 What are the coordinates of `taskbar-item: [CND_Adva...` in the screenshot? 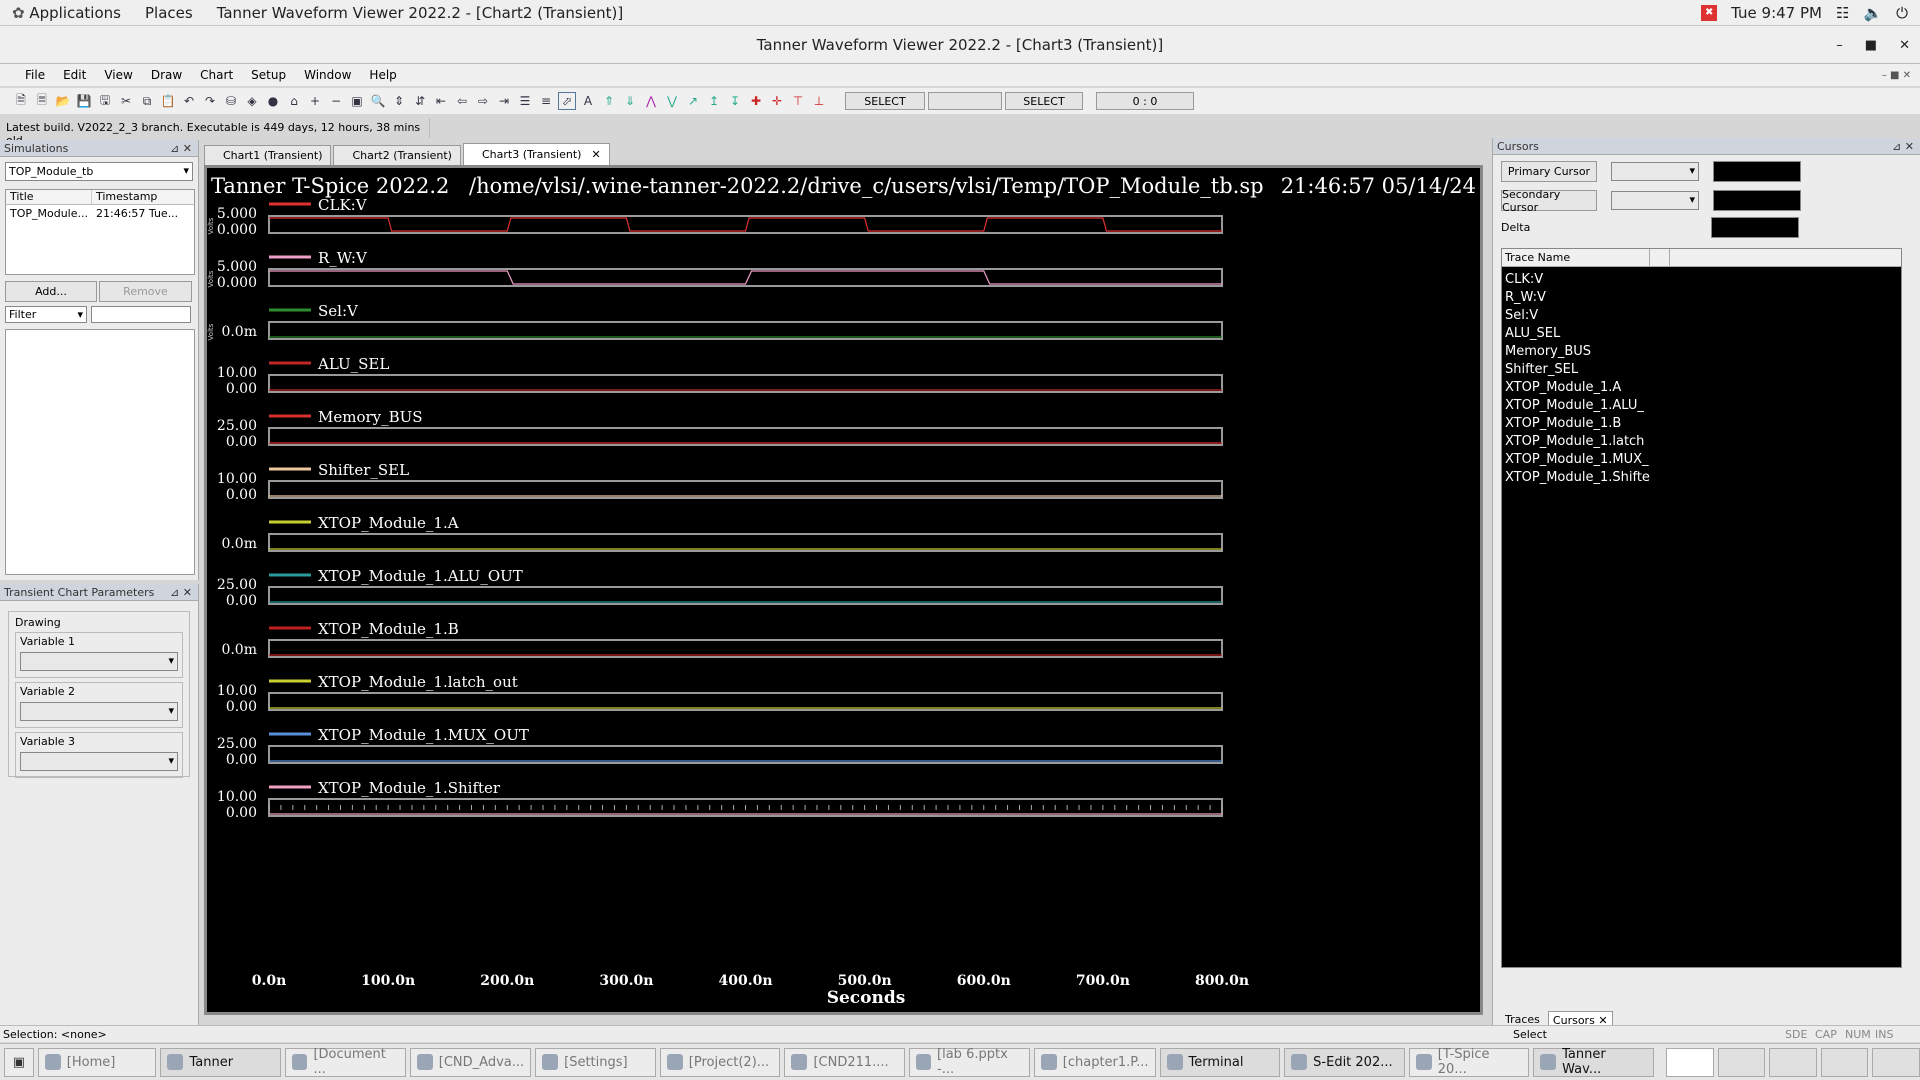 It's located at (470, 1062).